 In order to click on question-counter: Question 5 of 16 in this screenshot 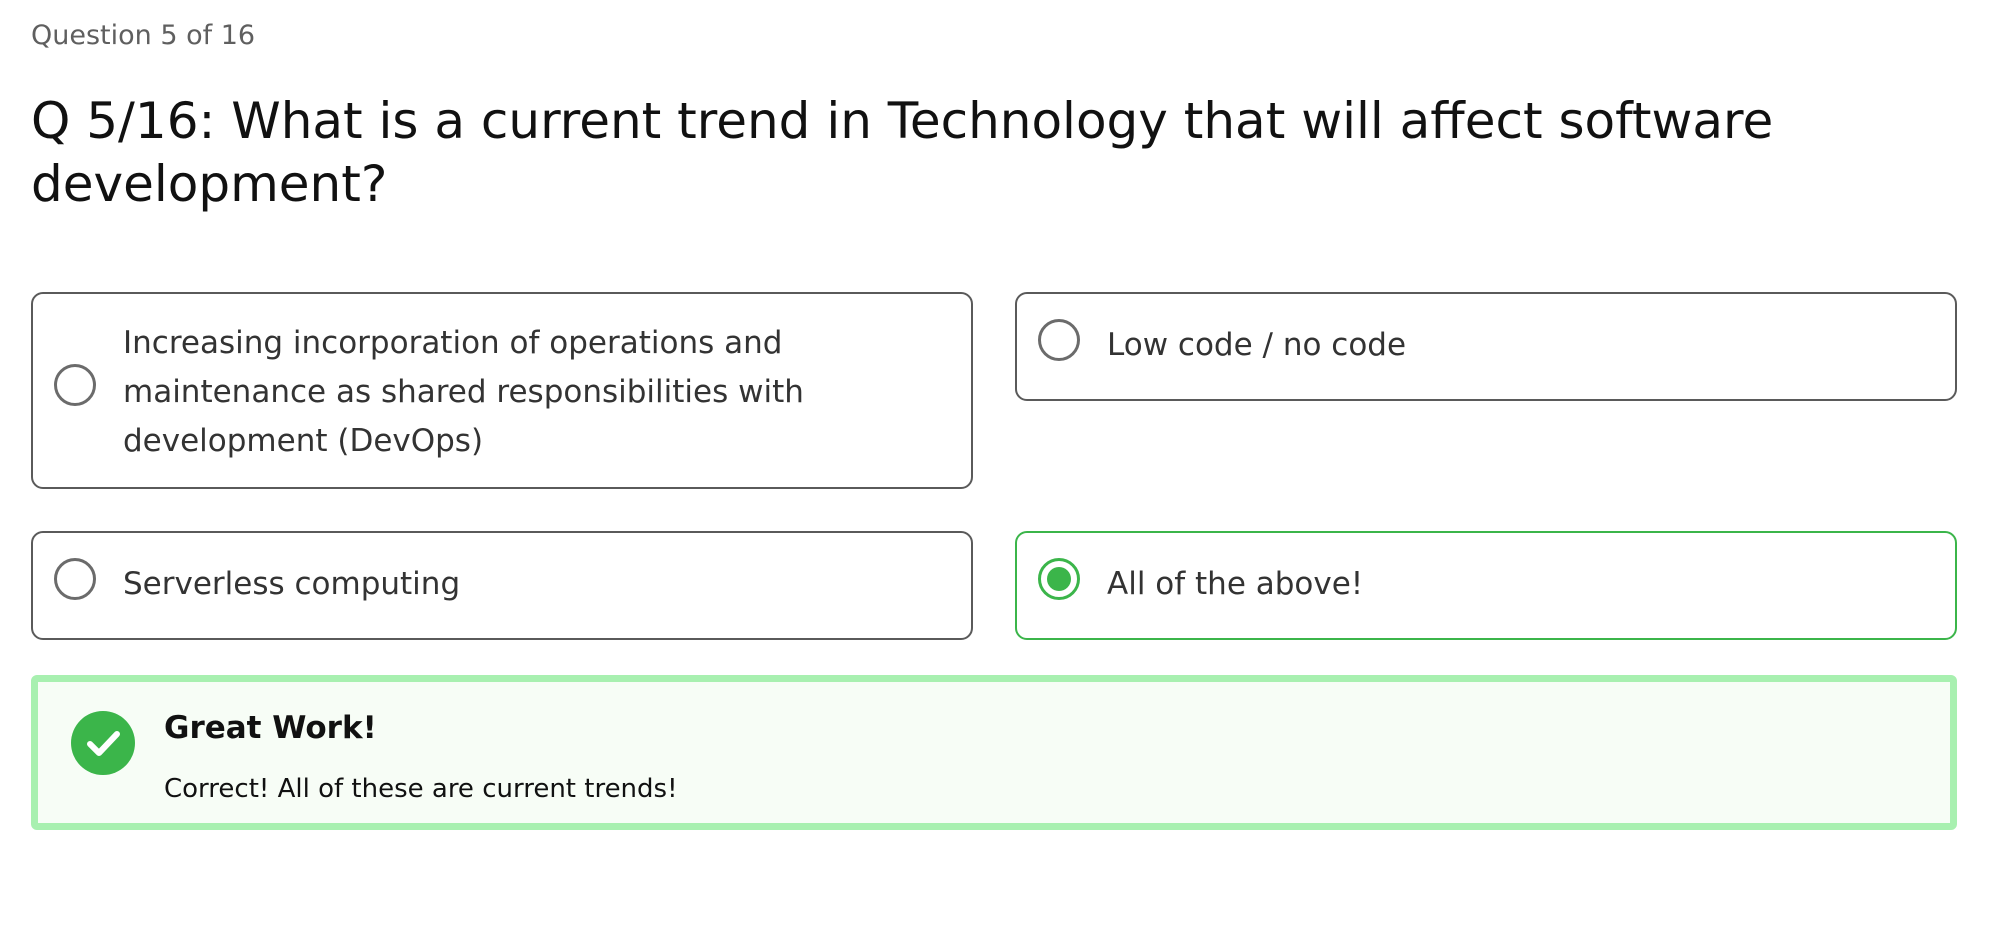, I will do `click(143, 35)`.